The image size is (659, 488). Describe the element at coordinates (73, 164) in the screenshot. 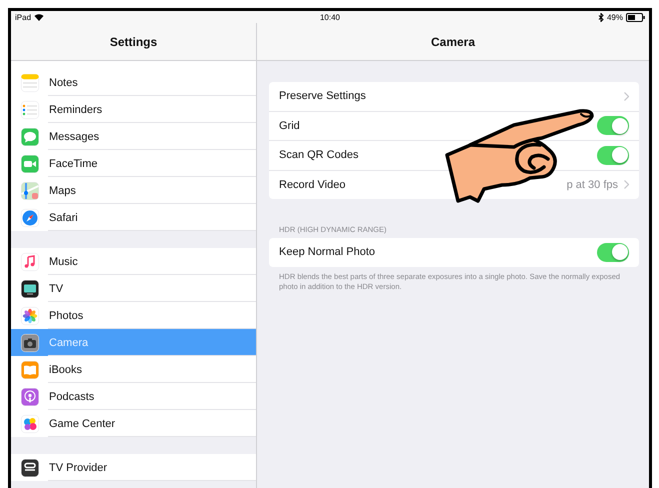

I see `sidebar-item-label: FaceTime` at that location.